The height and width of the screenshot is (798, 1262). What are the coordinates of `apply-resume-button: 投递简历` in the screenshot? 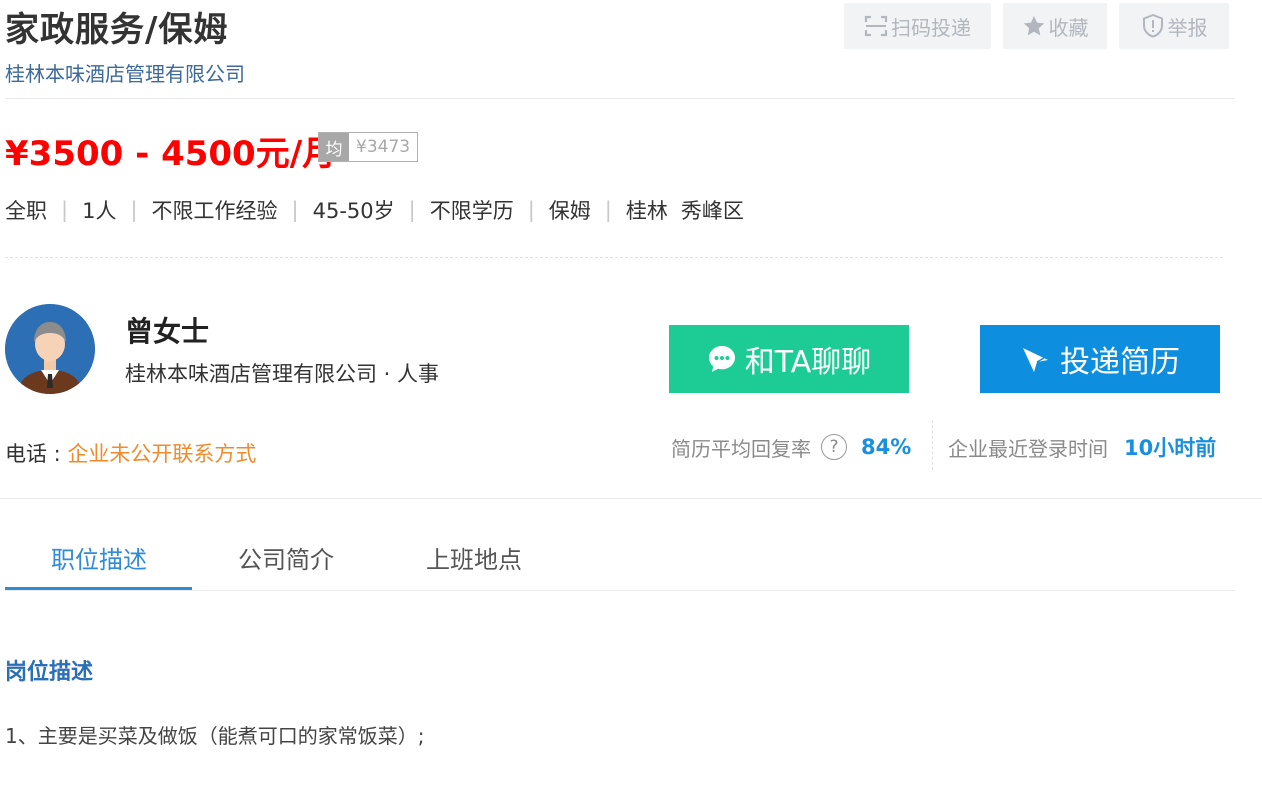 It's located at (1100, 359).